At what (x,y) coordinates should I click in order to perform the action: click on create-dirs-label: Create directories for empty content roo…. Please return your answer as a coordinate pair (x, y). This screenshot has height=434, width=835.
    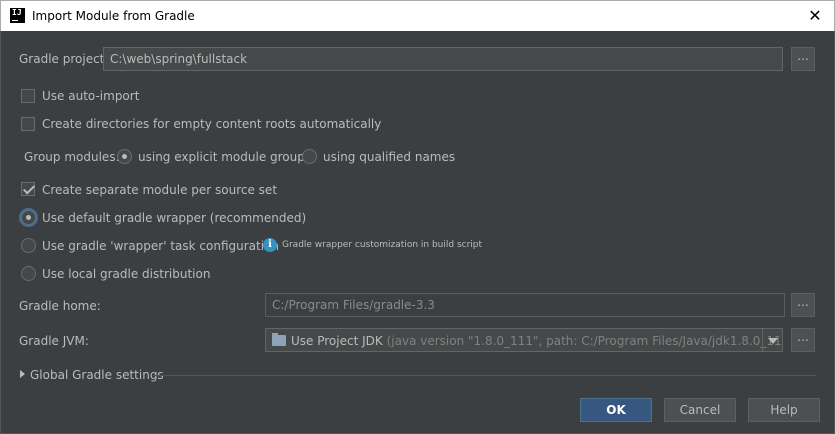
    Looking at the image, I should click on (212, 124).